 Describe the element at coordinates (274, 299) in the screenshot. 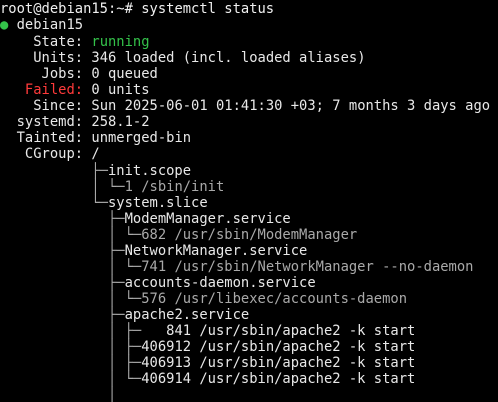

I see `tree-node: 576 /usr/libexec/accounts-daemon` at that location.